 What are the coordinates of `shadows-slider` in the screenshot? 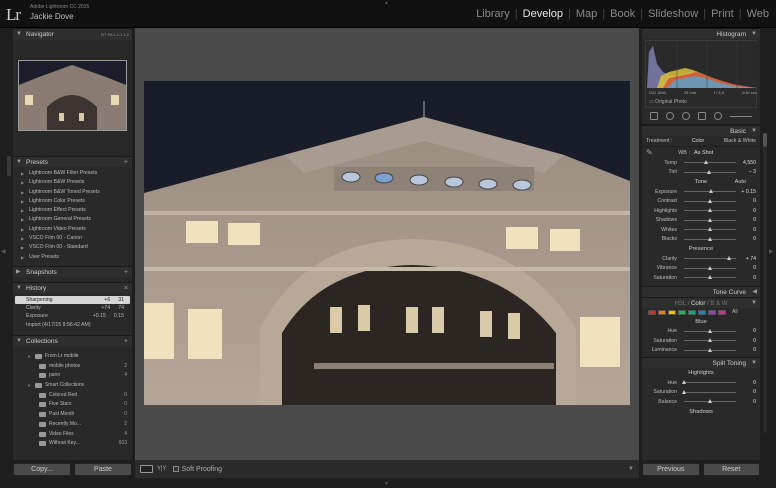 It's located at (710, 219).